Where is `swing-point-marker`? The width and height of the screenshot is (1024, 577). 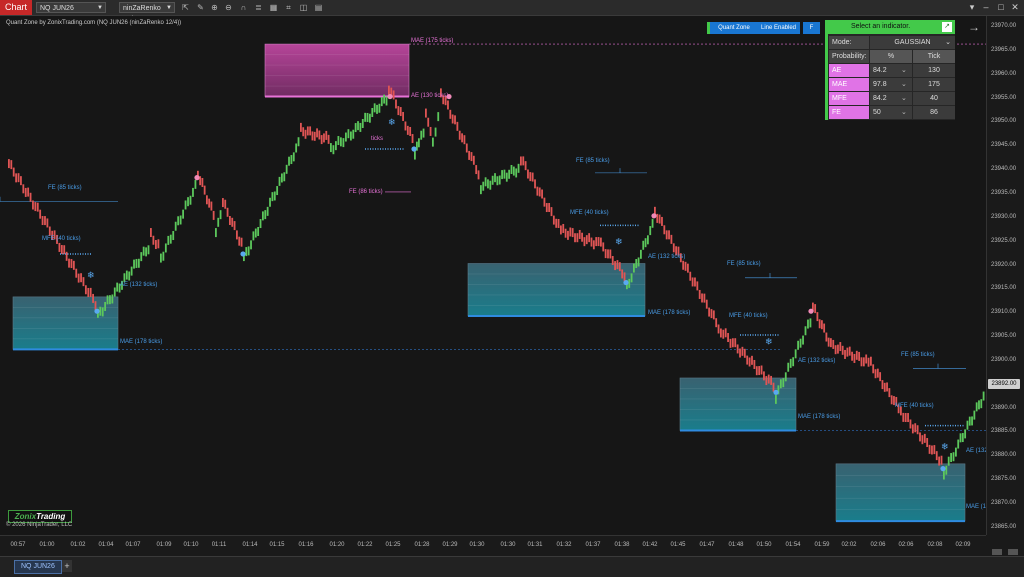
swing-point-marker is located at coordinates (97, 311).